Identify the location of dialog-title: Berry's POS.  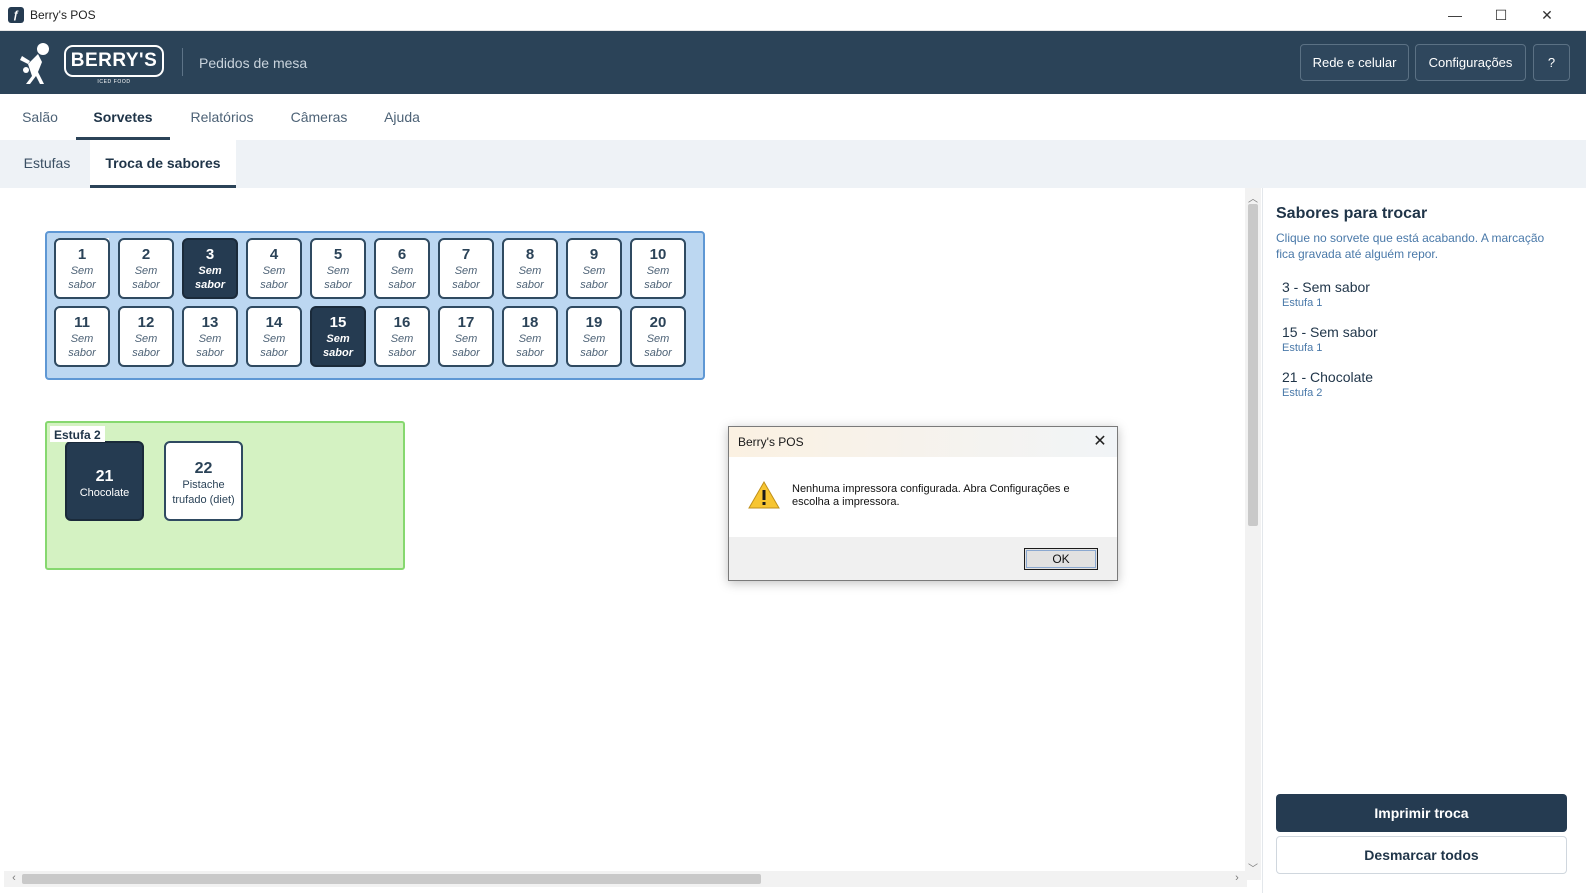
(771, 442).